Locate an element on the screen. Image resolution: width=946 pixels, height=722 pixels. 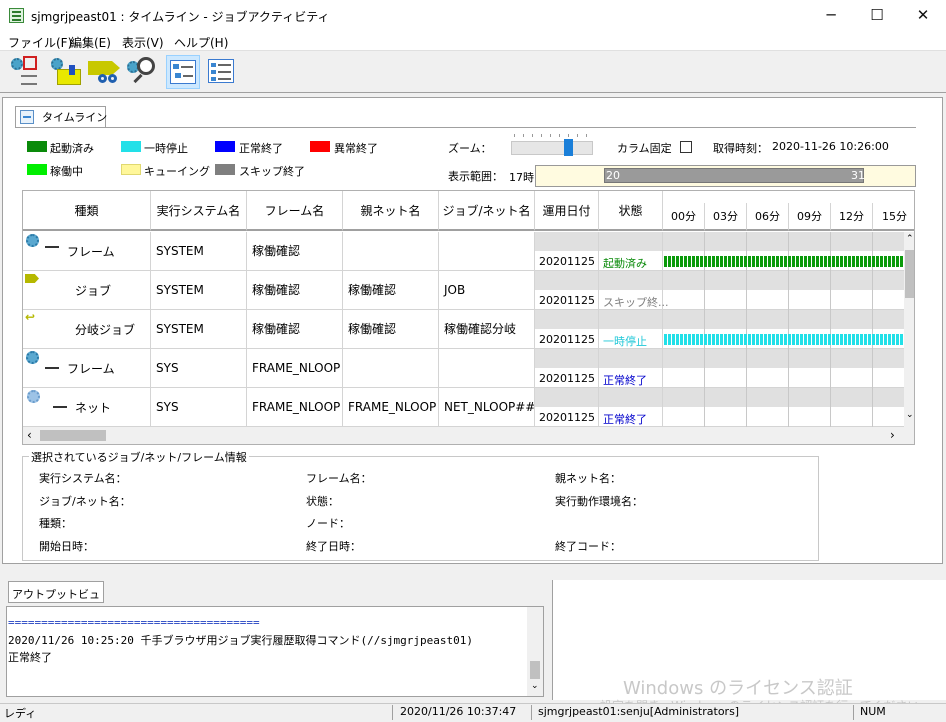
legend-label-normal-end: 正常終了 is located at coordinates (261, 148).